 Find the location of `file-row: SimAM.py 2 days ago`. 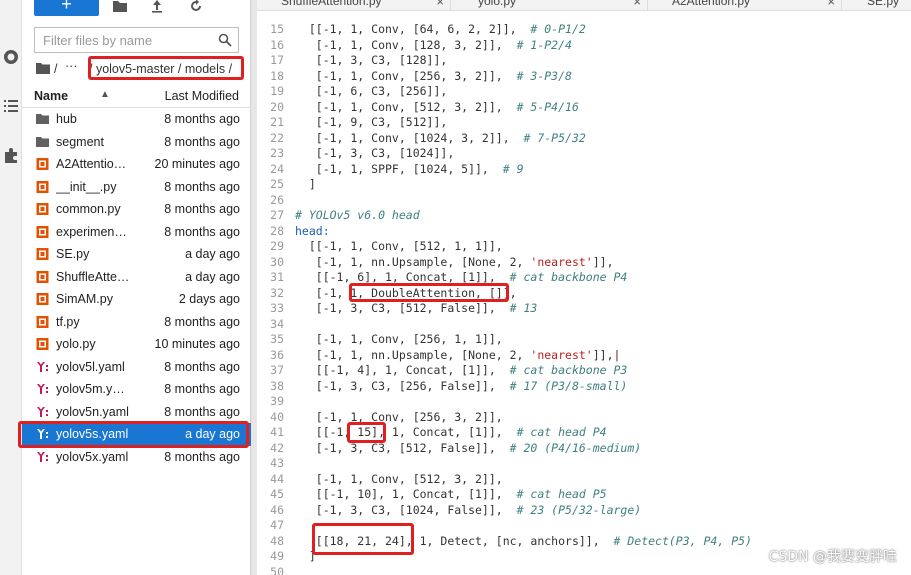

file-row: SimAM.py 2 days ago is located at coordinates (136, 299).